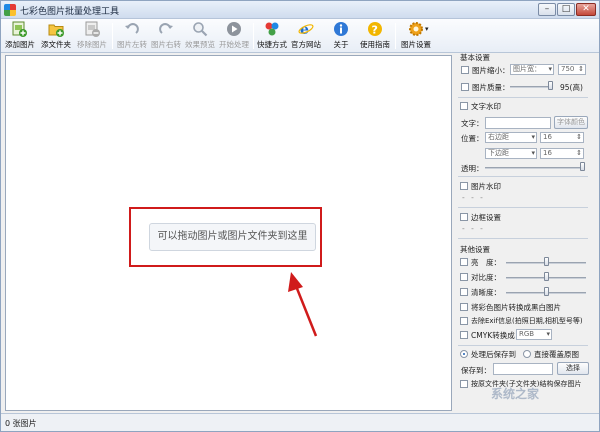  I want to click on contrast-slider-thumb, so click(546, 276).